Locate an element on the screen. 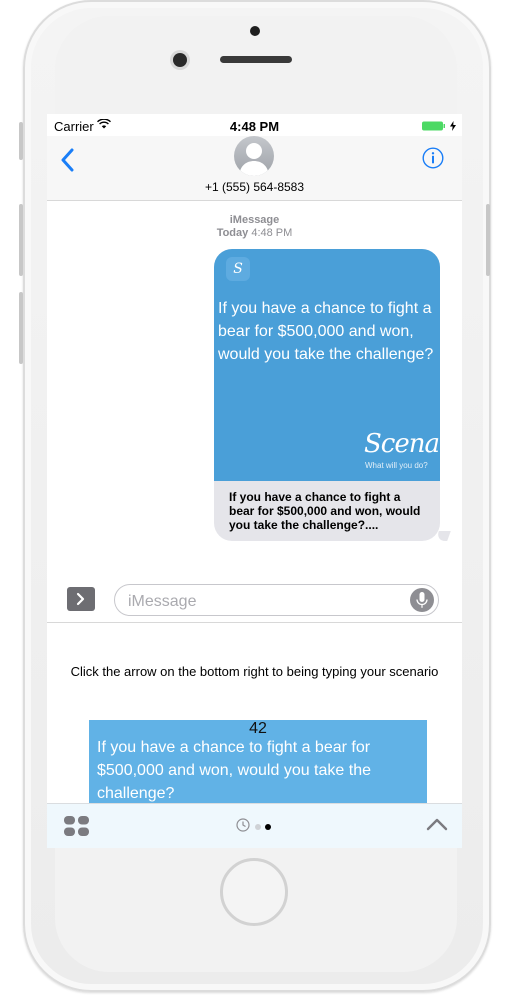 The image size is (508, 999). mute-switch is located at coordinates (21, 141).